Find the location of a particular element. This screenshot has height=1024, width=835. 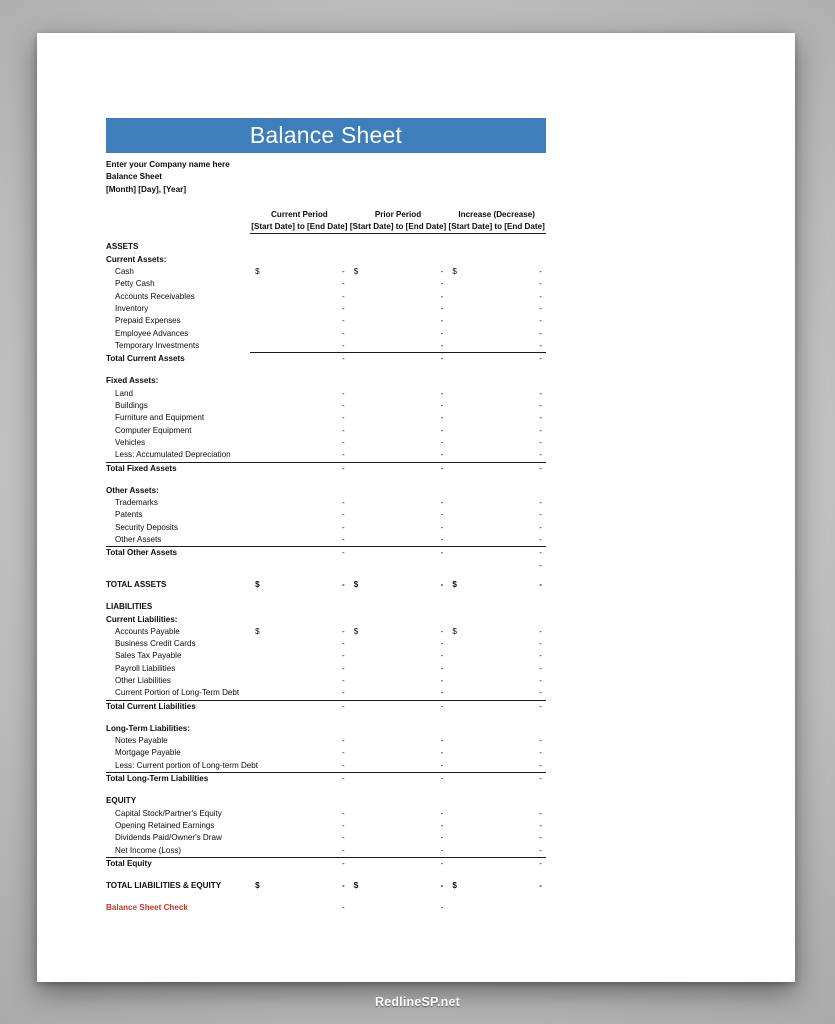

section-header-equity: EQUITY is located at coordinates (326, 801).